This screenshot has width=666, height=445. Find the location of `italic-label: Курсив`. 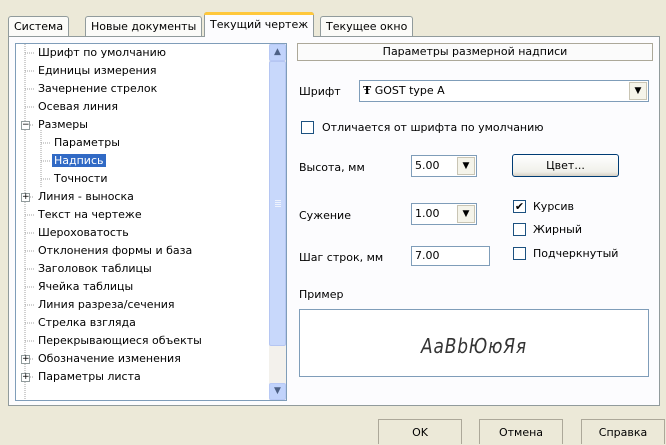

italic-label: Курсив is located at coordinates (553, 206).